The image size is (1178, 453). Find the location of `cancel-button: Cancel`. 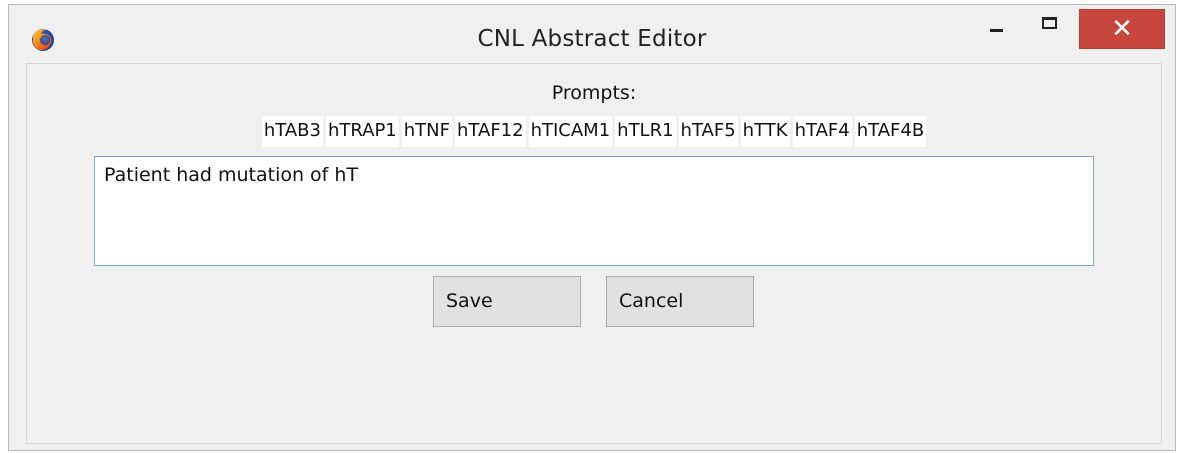

cancel-button: Cancel is located at coordinates (680, 301).